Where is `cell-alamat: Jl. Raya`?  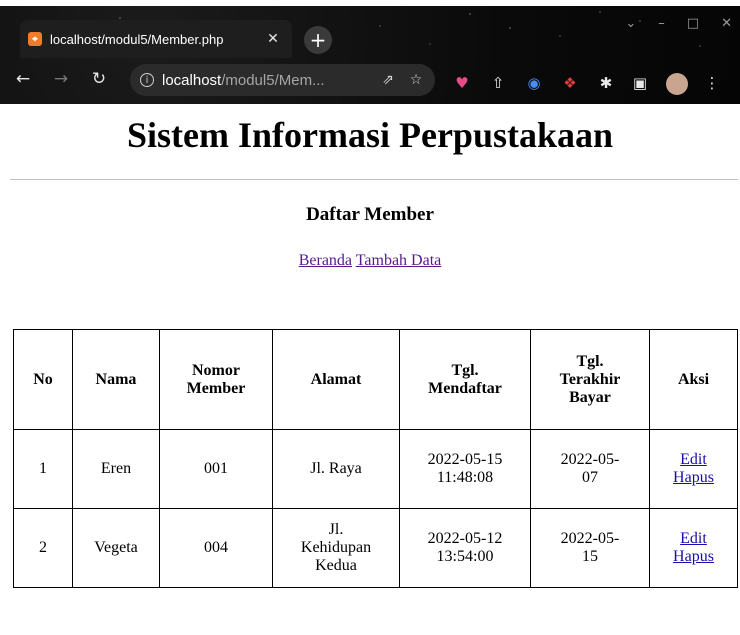 cell-alamat: Jl. Raya is located at coordinates (336, 469).